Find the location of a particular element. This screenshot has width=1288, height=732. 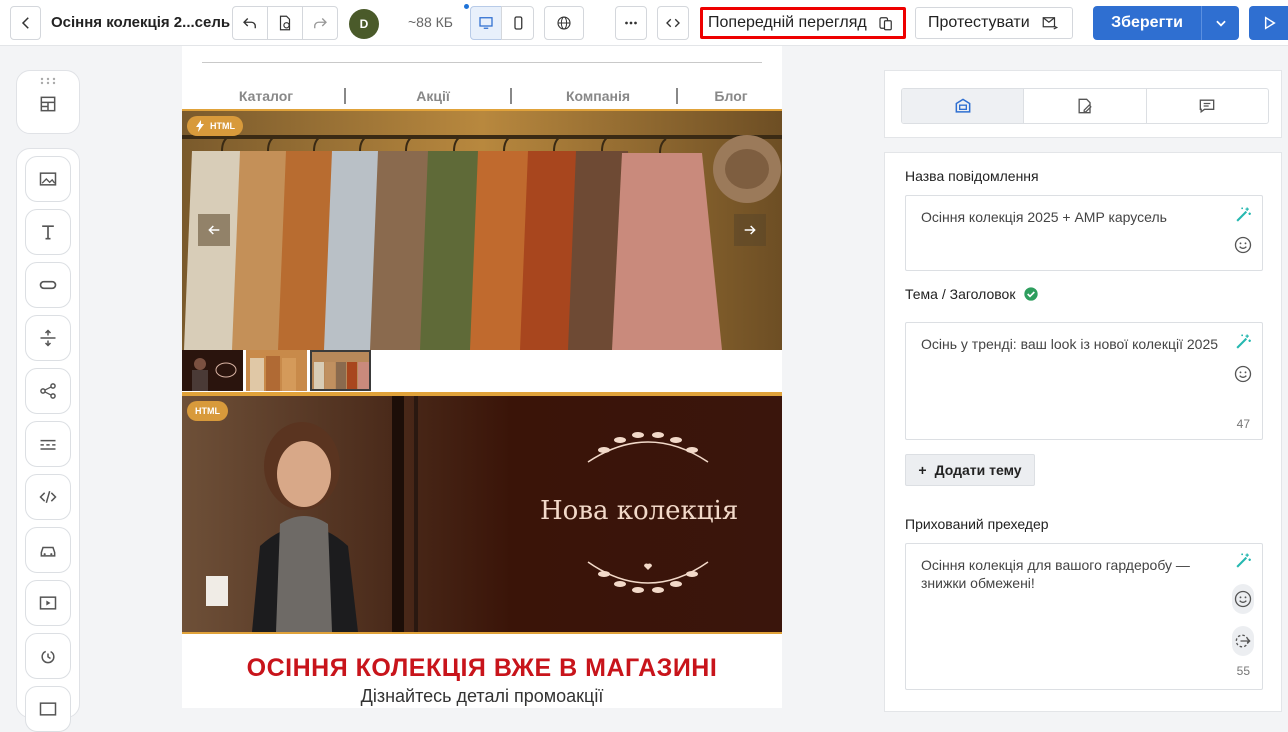

document-brush-icon is located at coordinates (1085, 106).